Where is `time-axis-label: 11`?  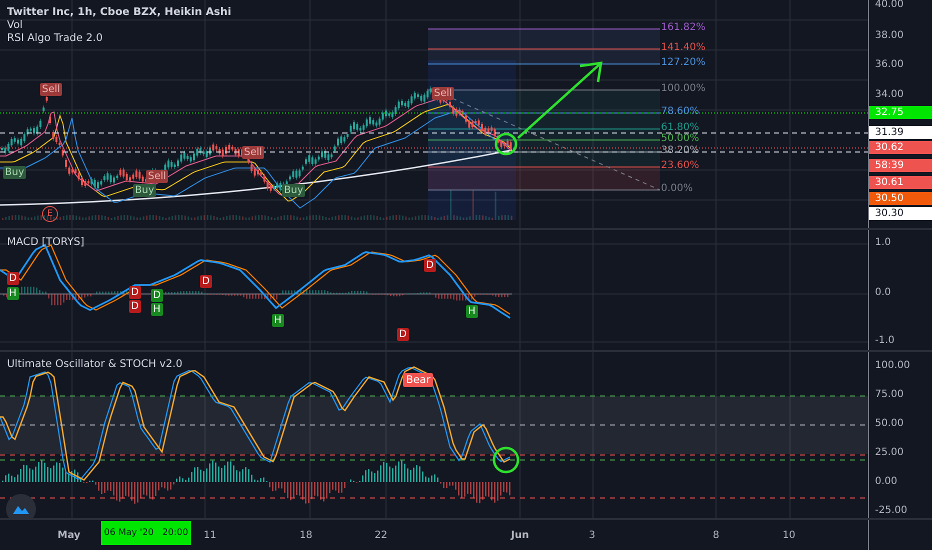
time-axis-label: 11 is located at coordinates (210, 535).